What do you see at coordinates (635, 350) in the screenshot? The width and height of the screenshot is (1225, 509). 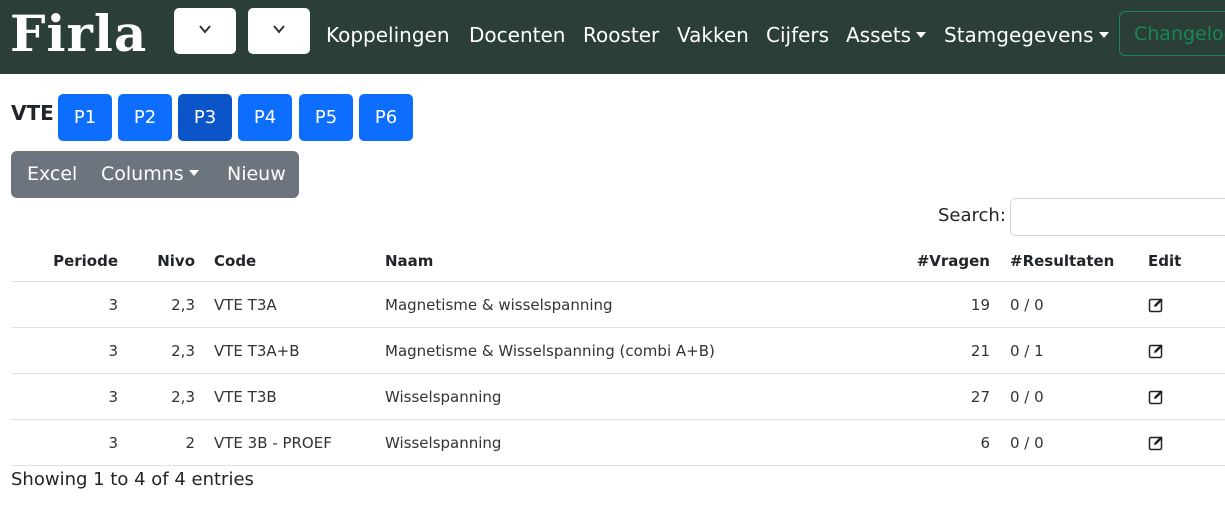 I see `cell-naam: Magnetisme & Wisselspanning (combi A+B)` at bounding box center [635, 350].